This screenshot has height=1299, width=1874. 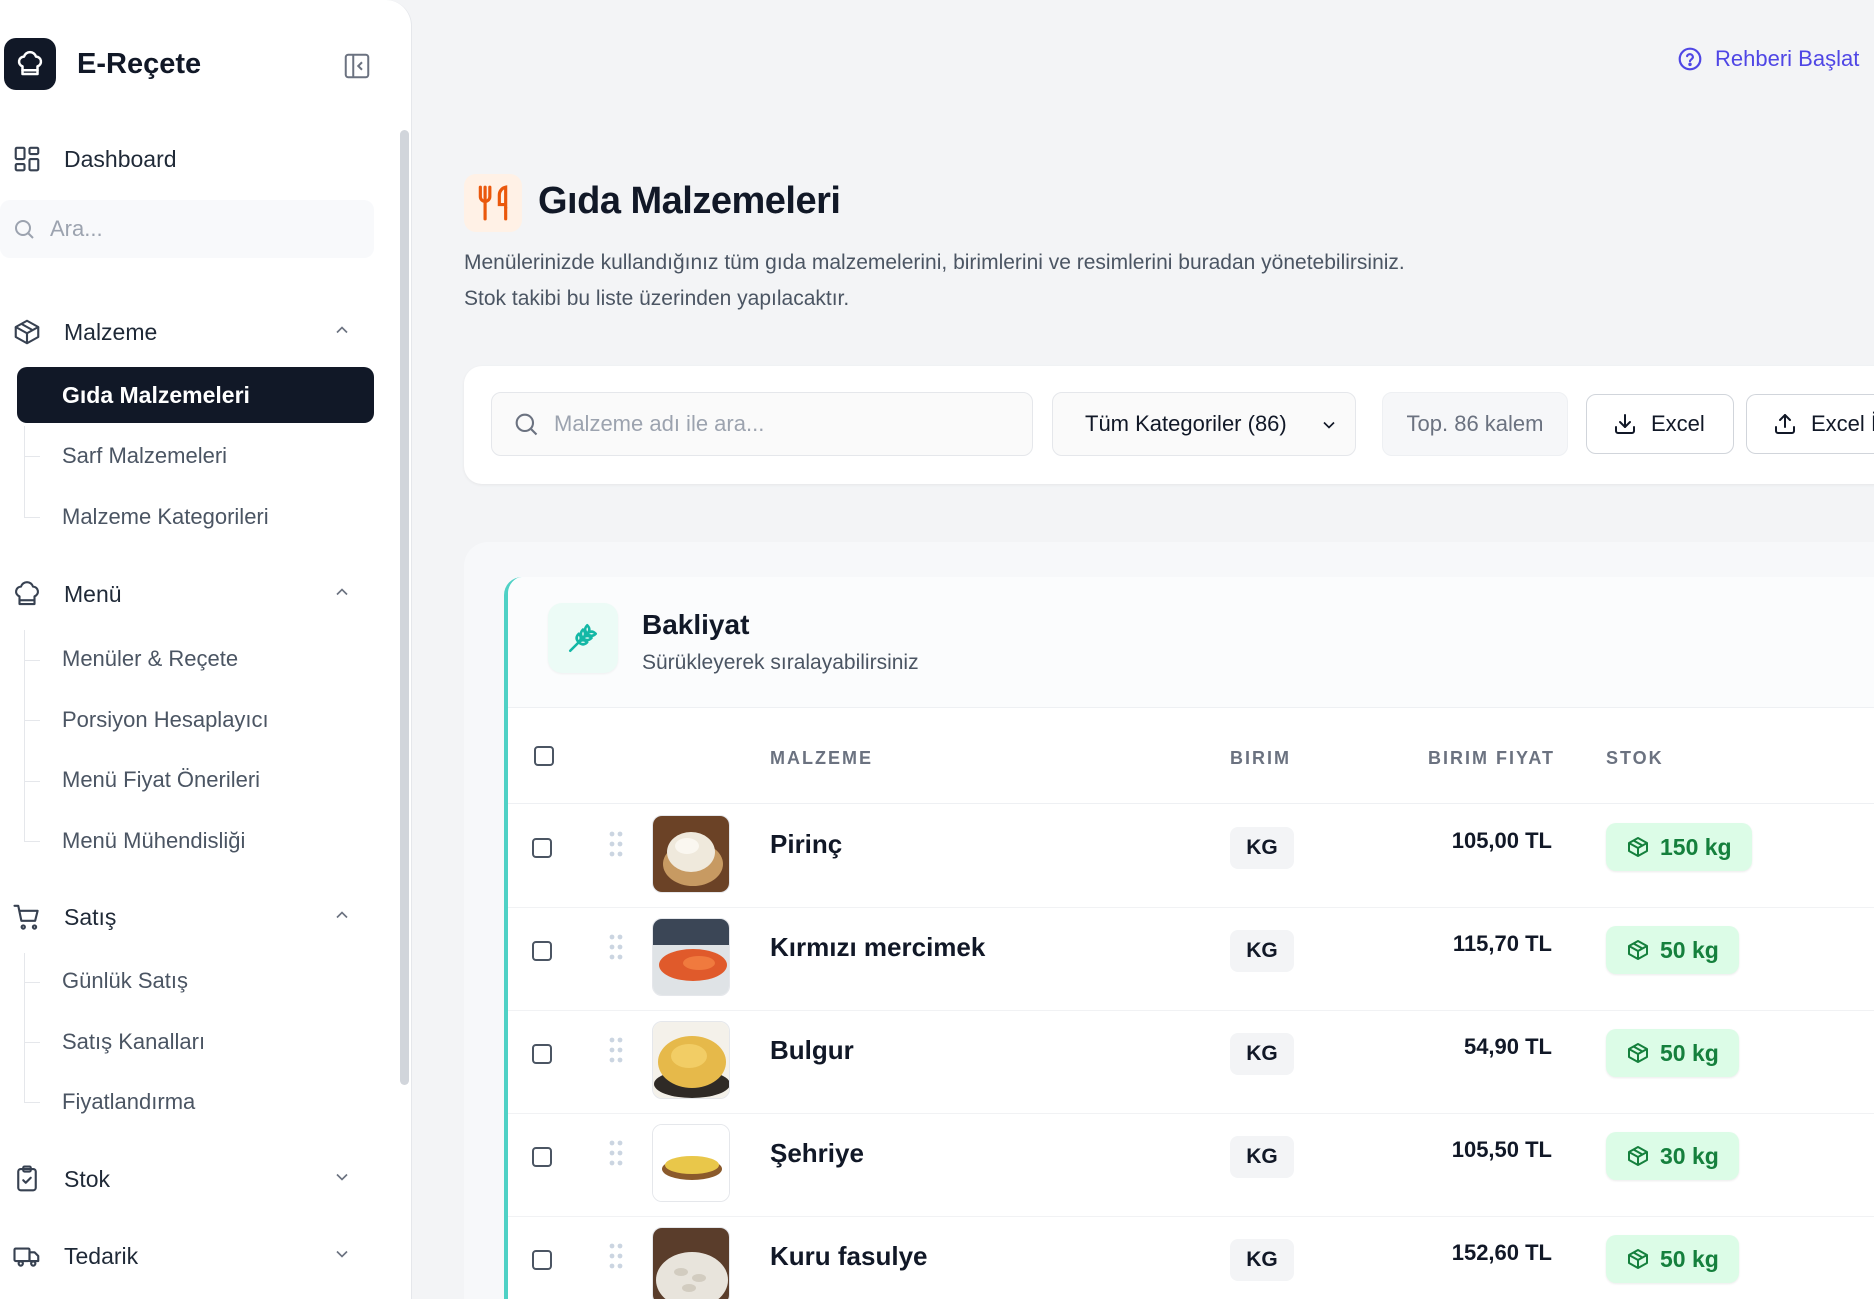 What do you see at coordinates (111, 331) in the screenshot?
I see `section-label: Malzeme` at bounding box center [111, 331].